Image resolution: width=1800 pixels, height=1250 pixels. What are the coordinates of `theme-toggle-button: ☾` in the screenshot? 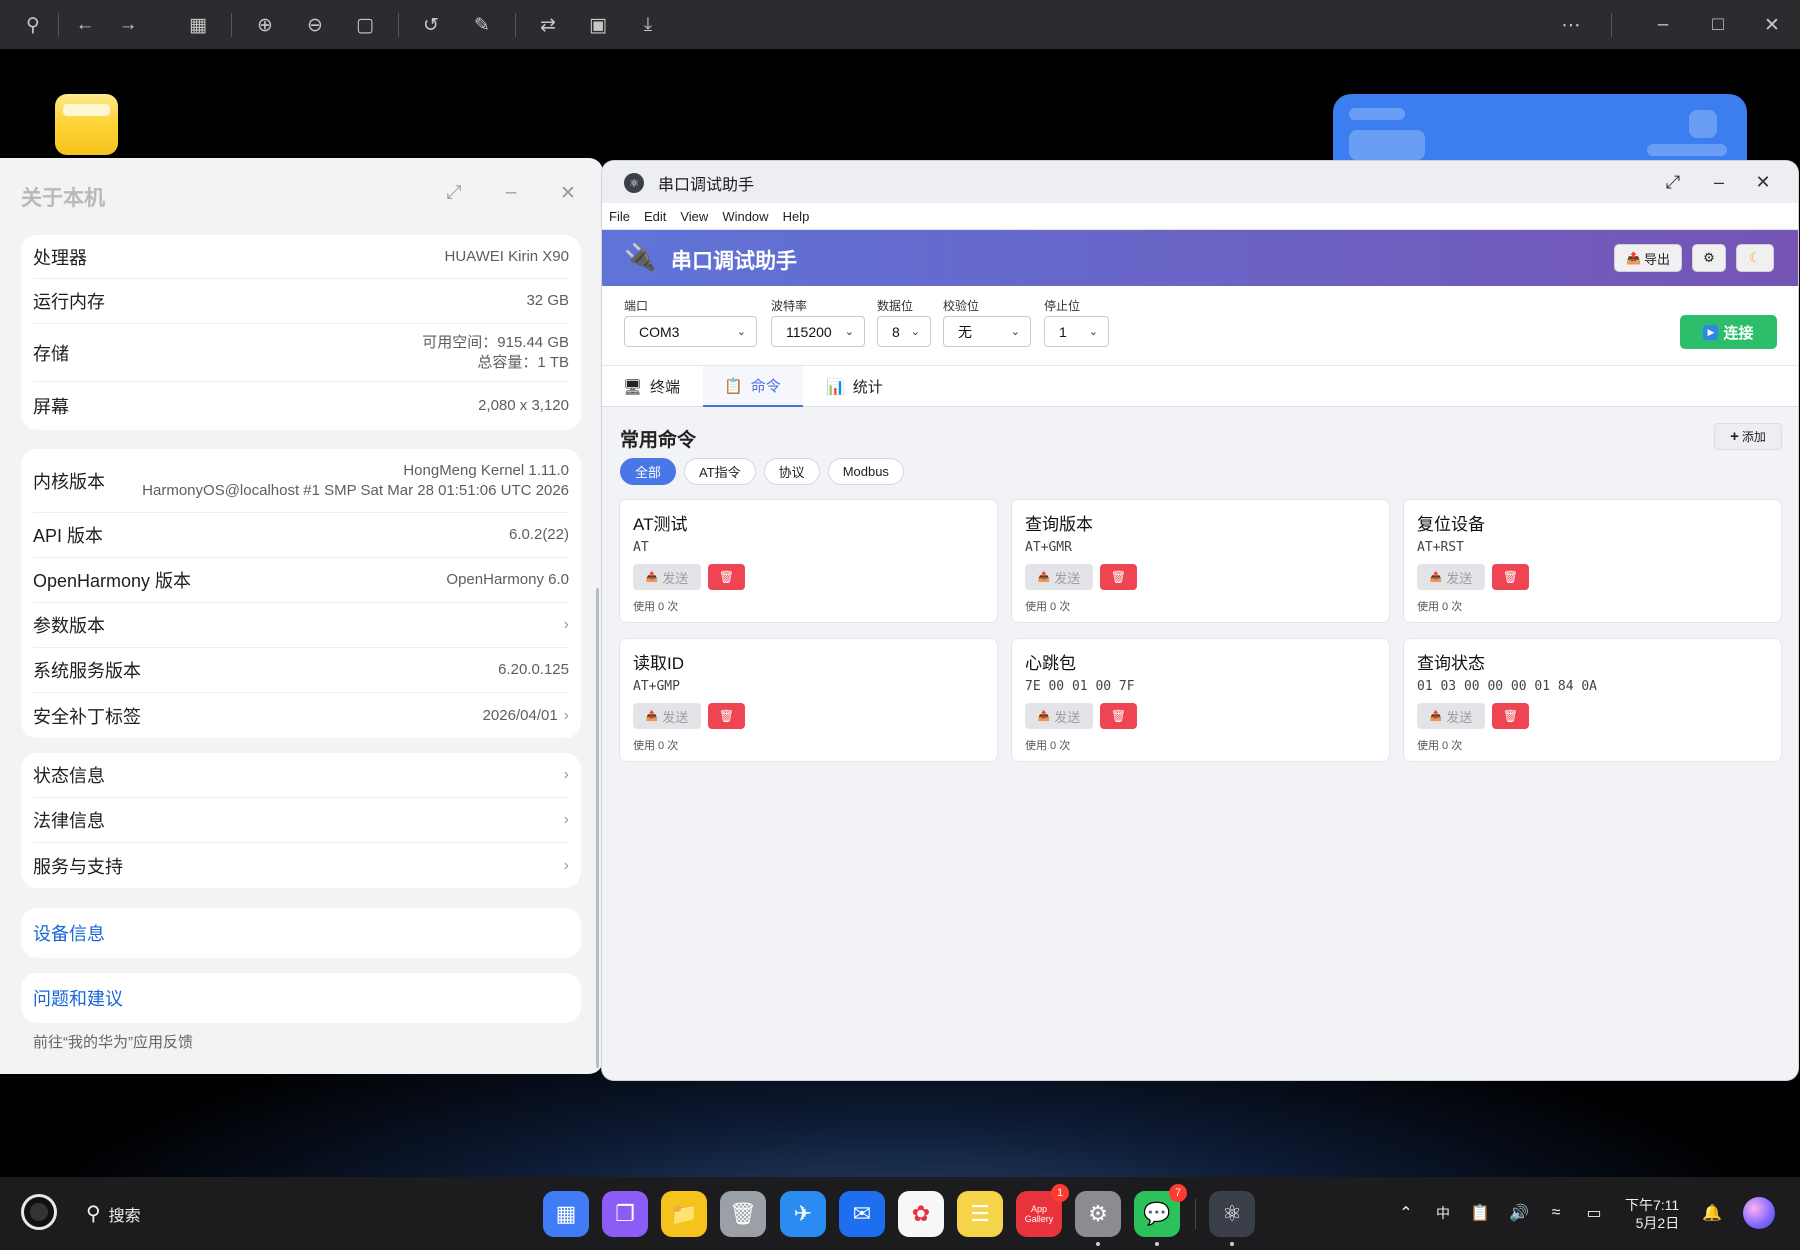 It's located at (1755, 258).